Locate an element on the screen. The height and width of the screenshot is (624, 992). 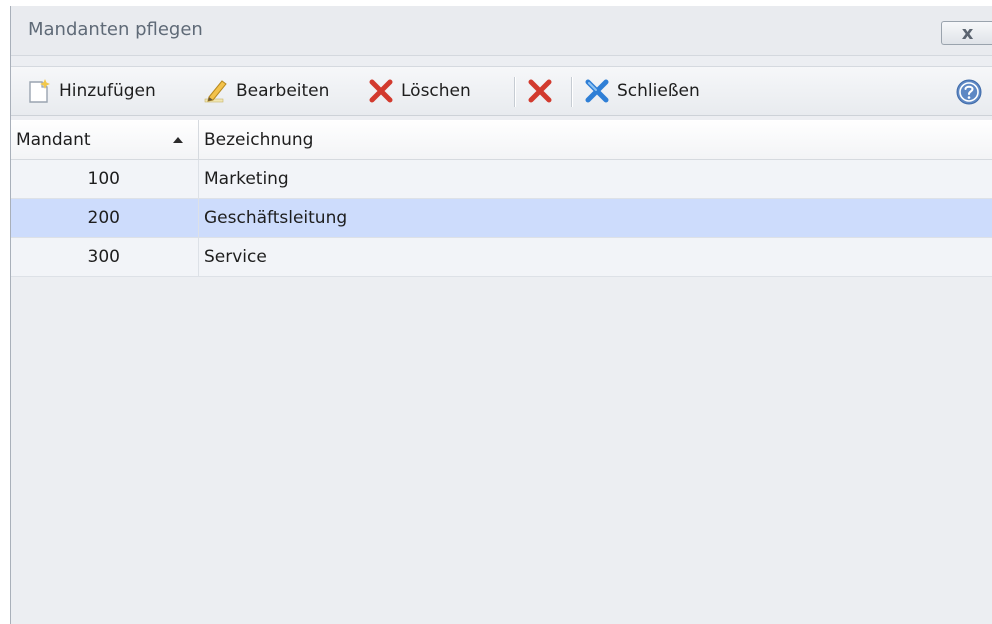
table-row-selected: 200 Geschäftsleitung is located at coordinates (501, 218).